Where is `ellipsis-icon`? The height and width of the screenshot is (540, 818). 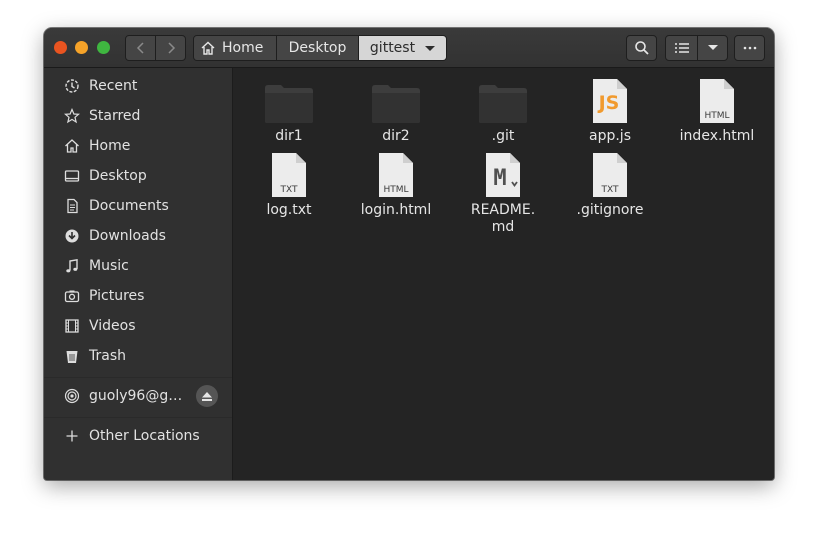 ellipsis-icon is located at coordinates (749, 48).